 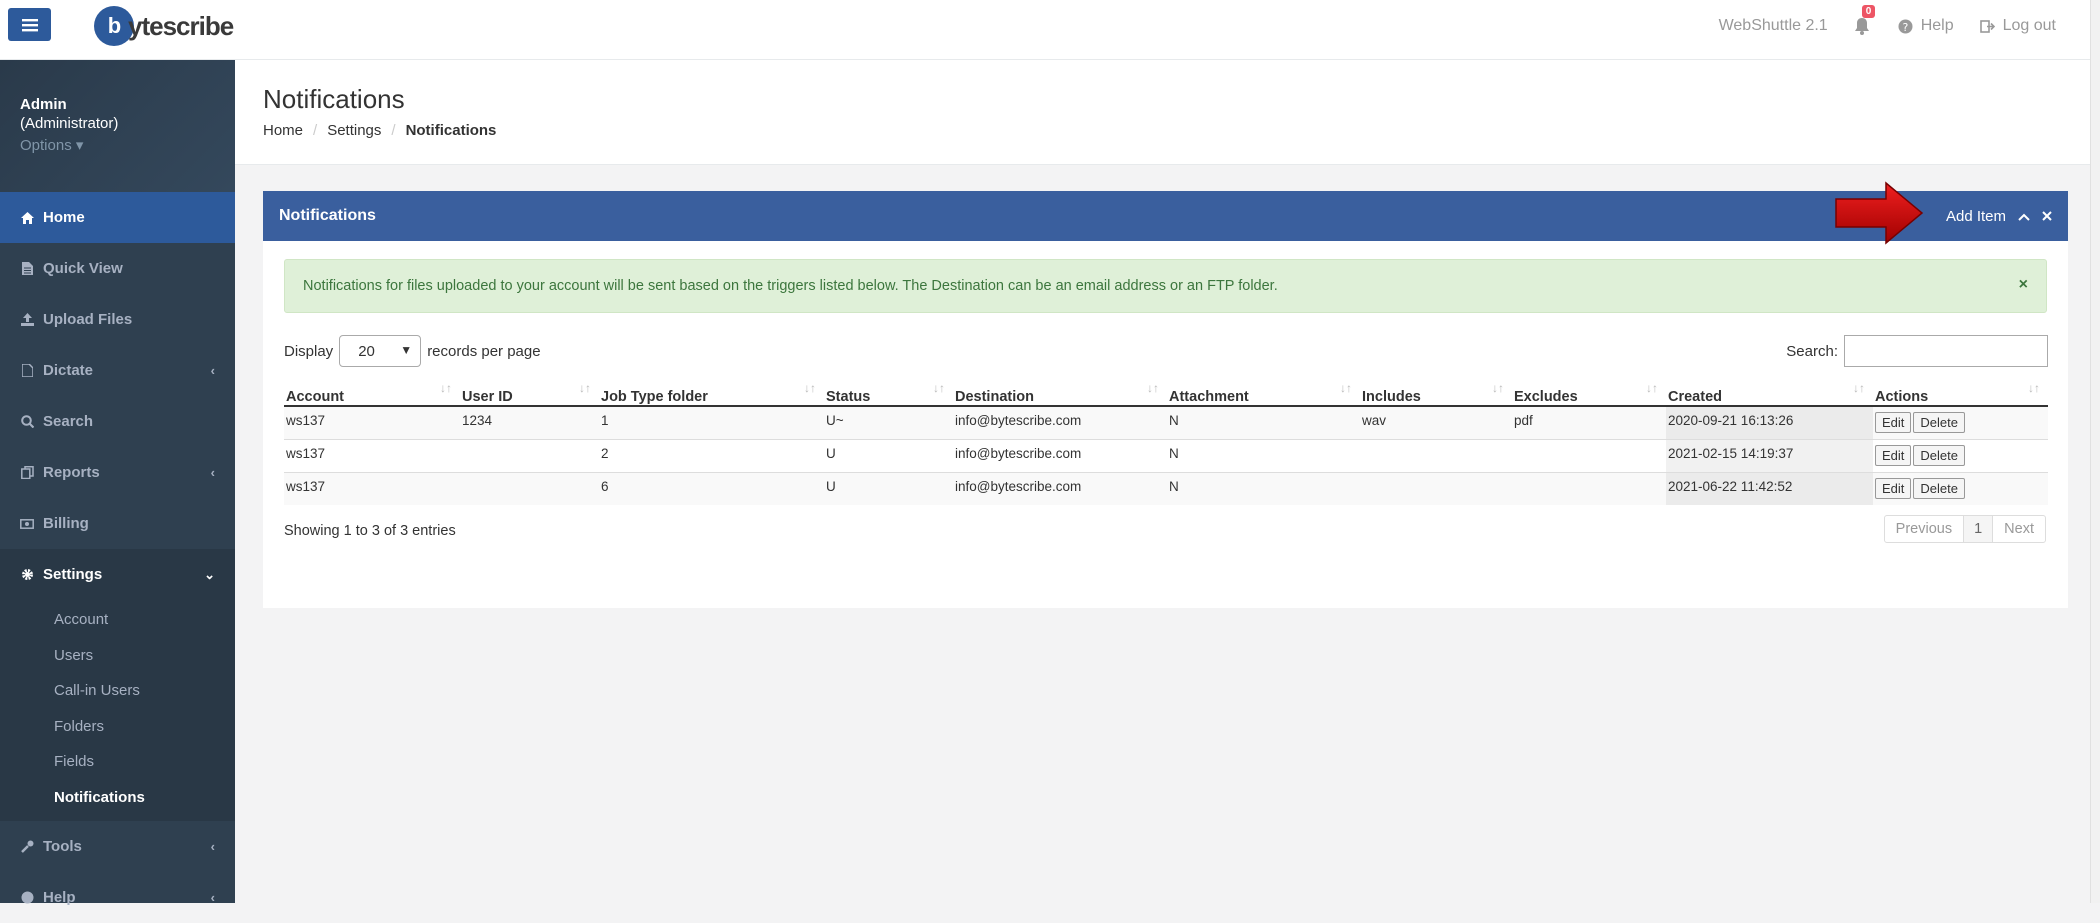 I want to click on sidebar-item-reports: Reports ‹, so click(x=117, y=472).